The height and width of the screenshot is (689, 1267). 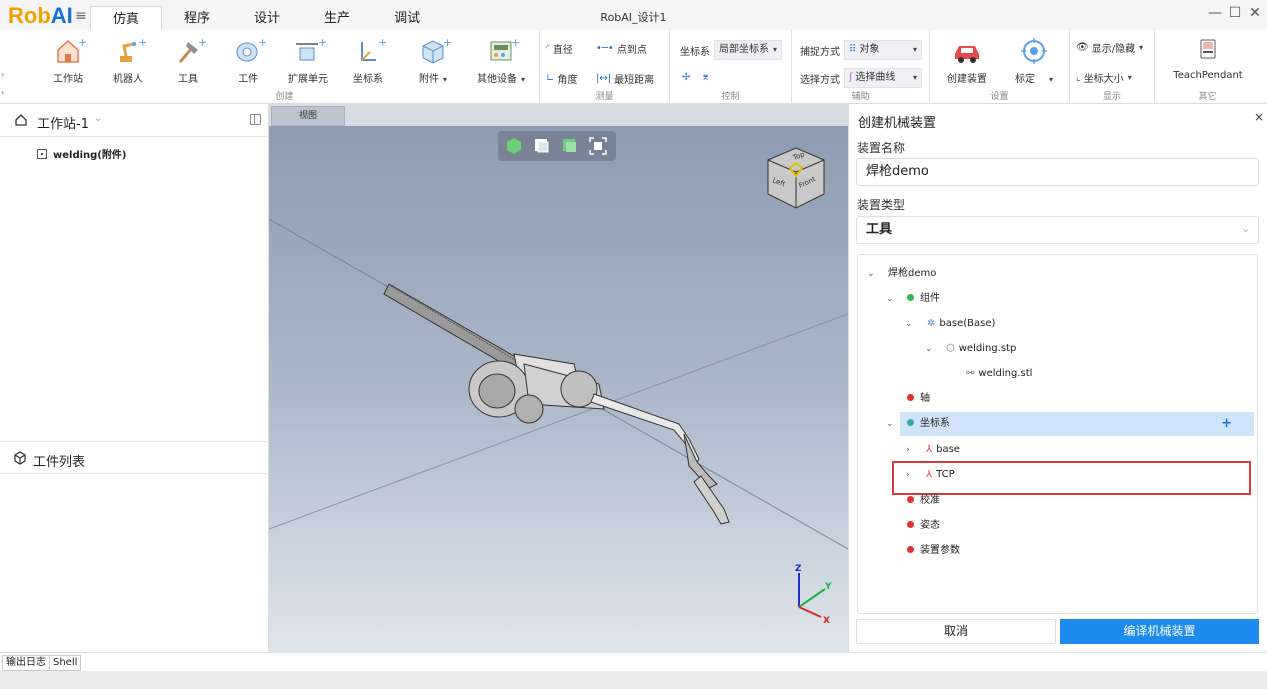 I want to click on accessory-button: + 附件 ▾, so click(x=433, y=62).